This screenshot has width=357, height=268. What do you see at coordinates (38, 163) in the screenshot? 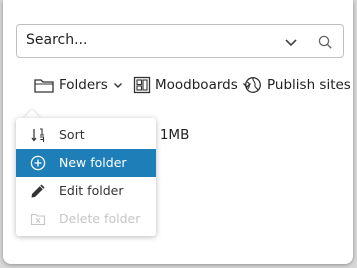
I see `plus-circle-icon` at bounding box center [38, 163].